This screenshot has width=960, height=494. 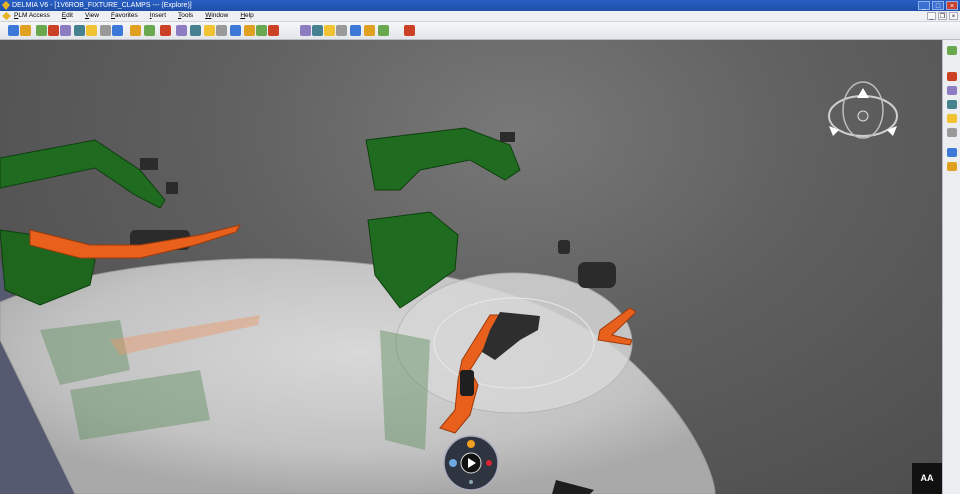 What do you see at coordinates (952, 90) in the screenshot?
I see `snap-icon` at bounding box center [952, 90].